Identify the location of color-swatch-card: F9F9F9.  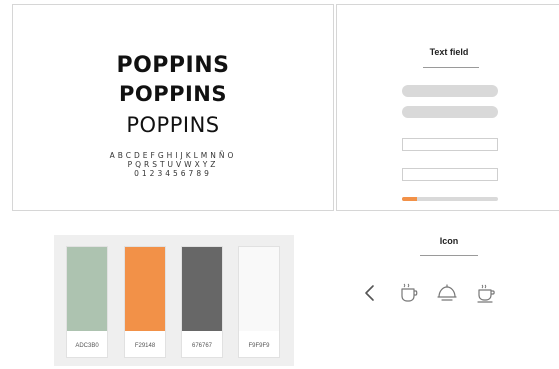
(259, 302).